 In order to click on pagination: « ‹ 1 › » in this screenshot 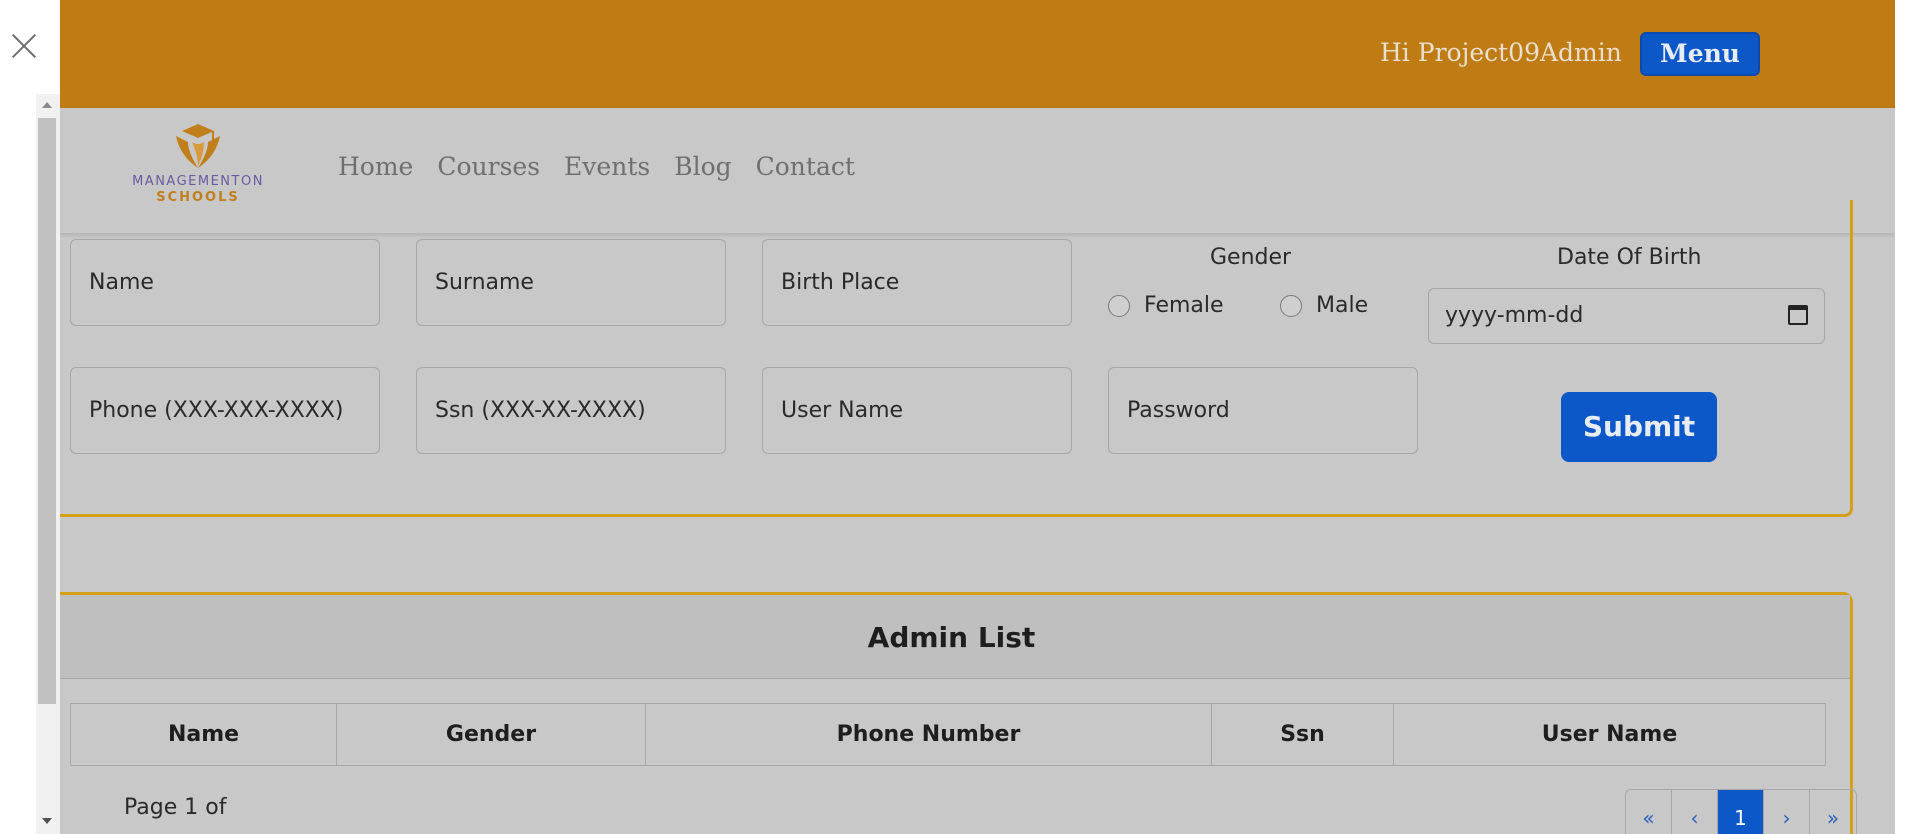, I will do `click(1741, 811)`.